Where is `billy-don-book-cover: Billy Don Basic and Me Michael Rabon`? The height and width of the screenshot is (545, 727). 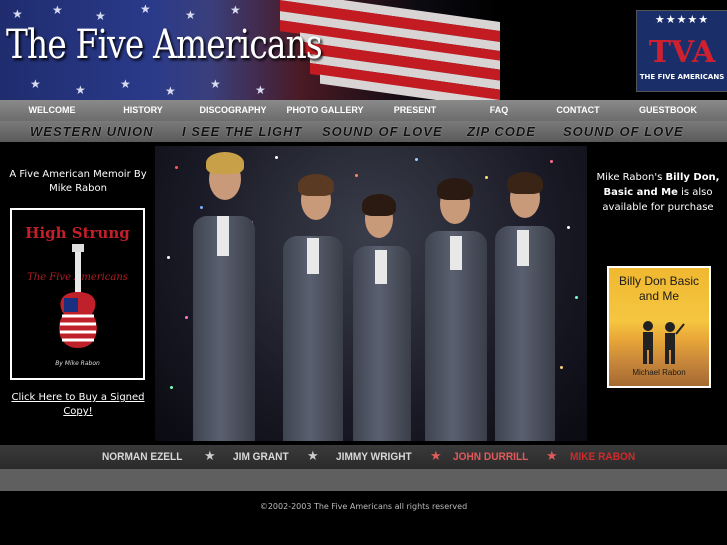 billy-don-book-cover: Billy Don Basic and Me Michael Rabon is located at coordinates (659, 327).